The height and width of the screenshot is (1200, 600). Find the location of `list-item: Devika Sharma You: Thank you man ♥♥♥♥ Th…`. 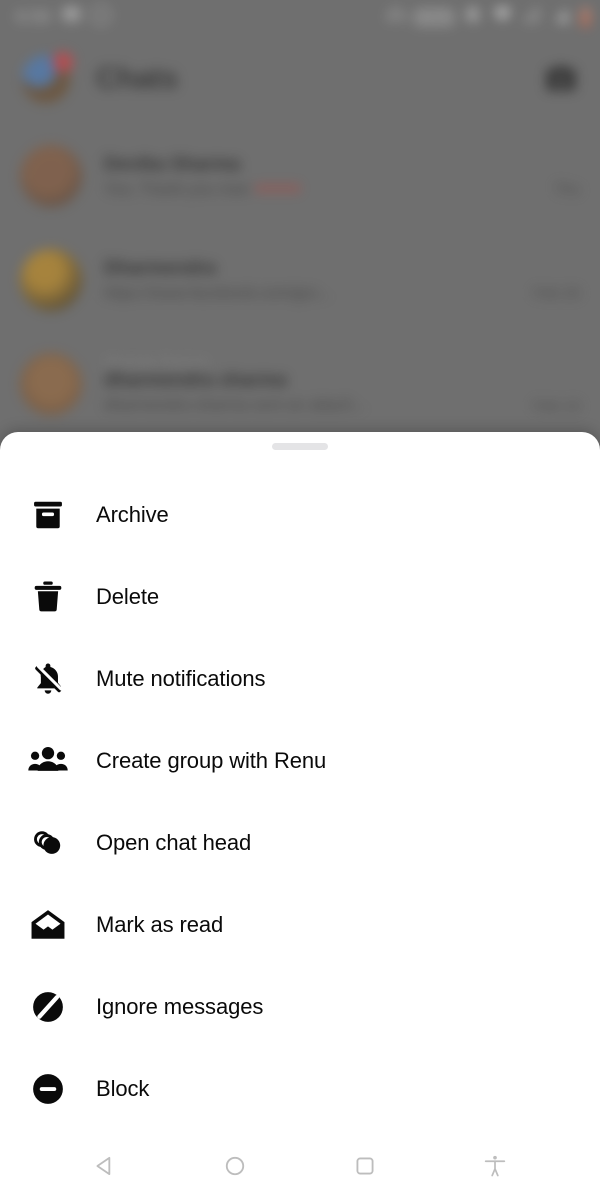

list-item: Devika Sharma You: Thank you man ♥♥♥♥ Th… is located at coordinates (300, 176).